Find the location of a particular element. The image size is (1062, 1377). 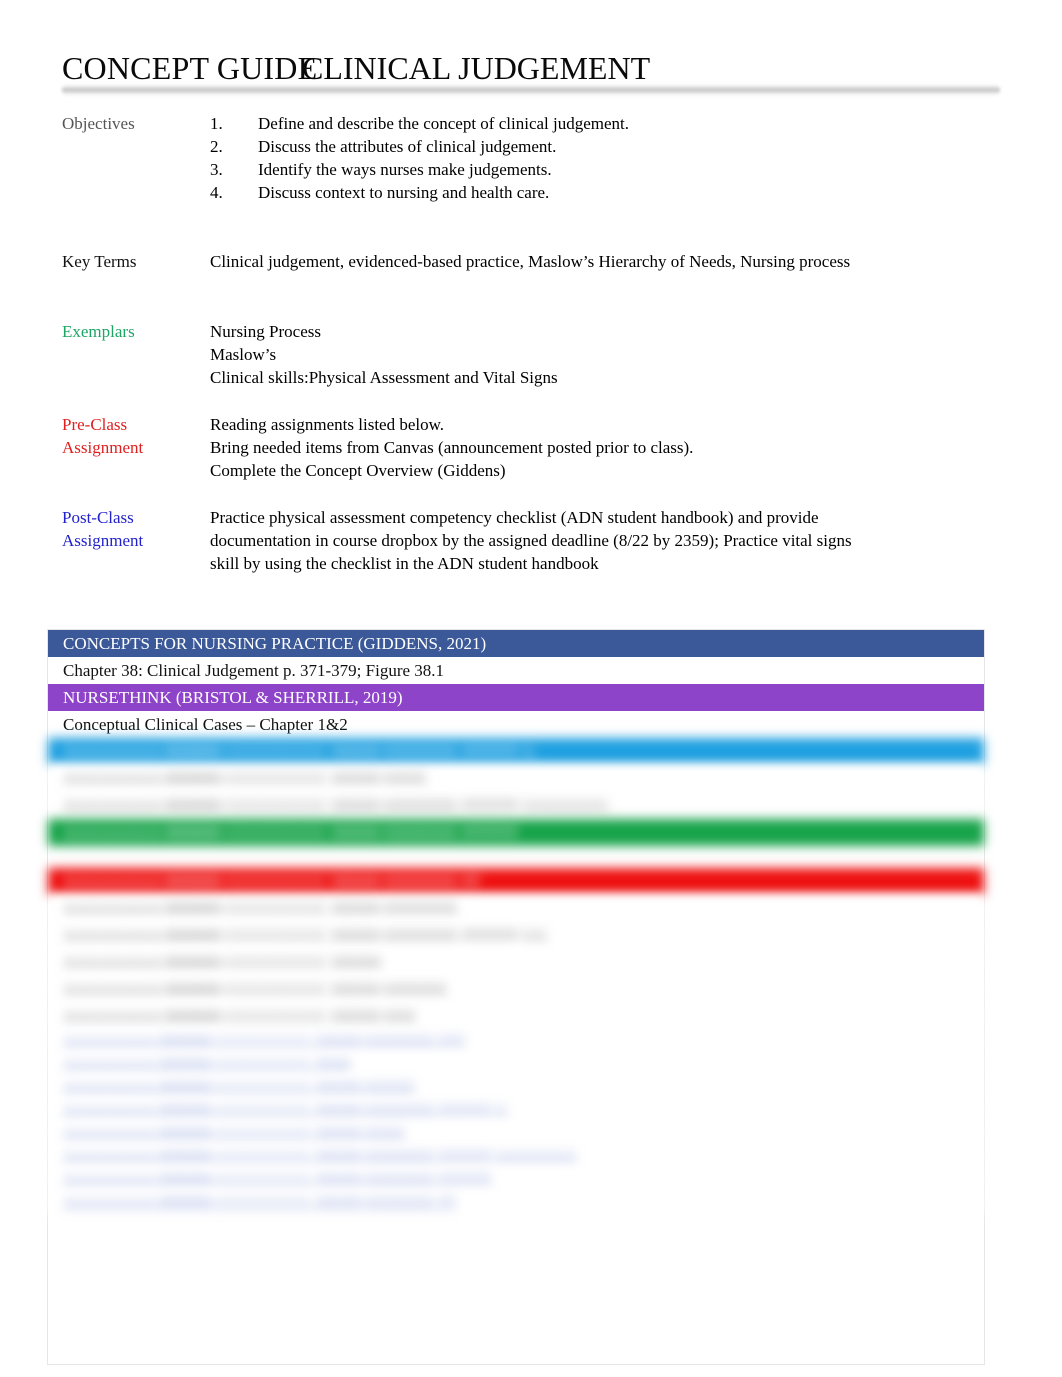

resource-link: AAAAAAAA BBBBB CCCCCCCCC DDDD EEEEE is located at coordinates (516, 1087).